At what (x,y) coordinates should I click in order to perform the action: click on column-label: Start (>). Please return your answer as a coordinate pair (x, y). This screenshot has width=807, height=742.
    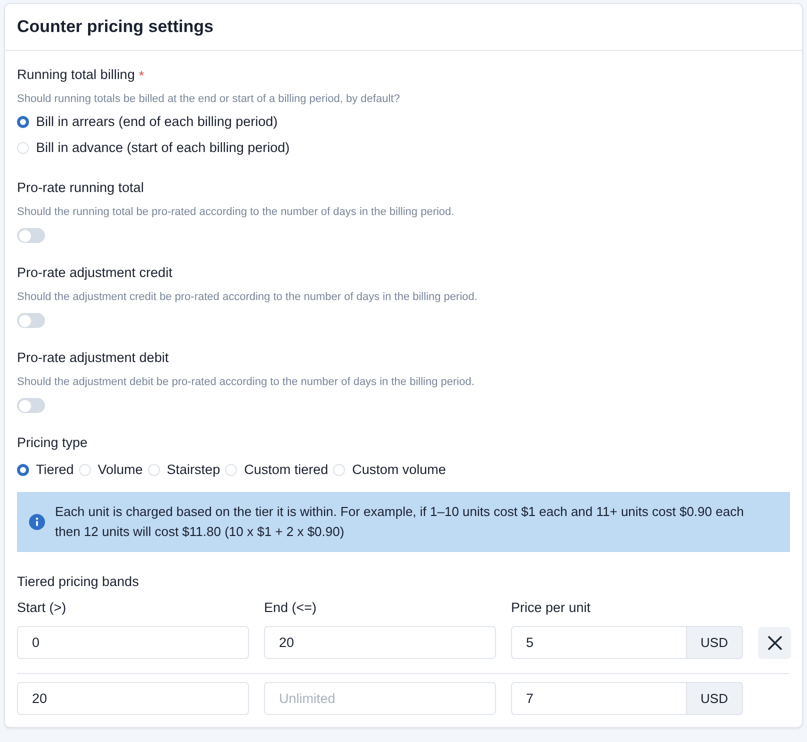
    Looking at the image, I should click on (42, 608).